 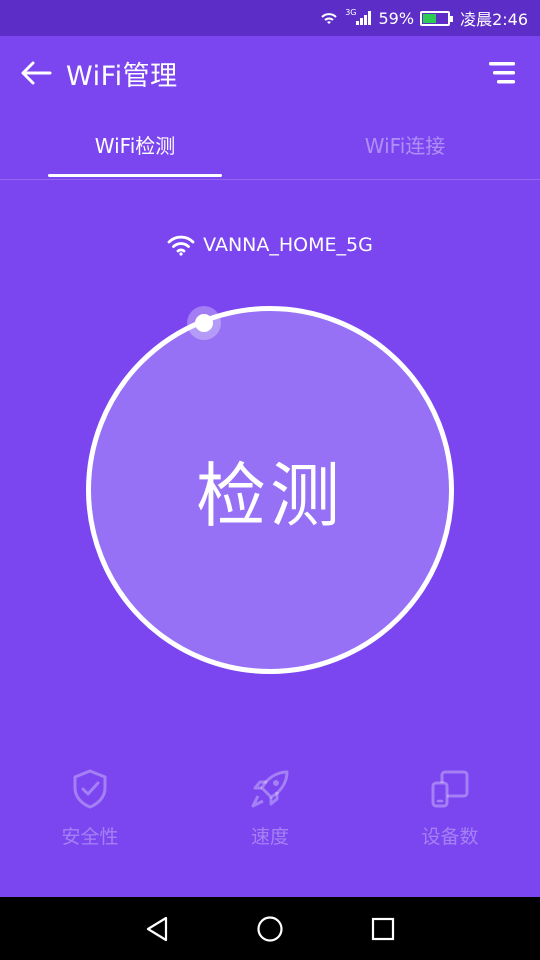 What do you see at coordinates (204, 323) in the screenshot?
I see `progress-knob` at bounding box center [204, 323].